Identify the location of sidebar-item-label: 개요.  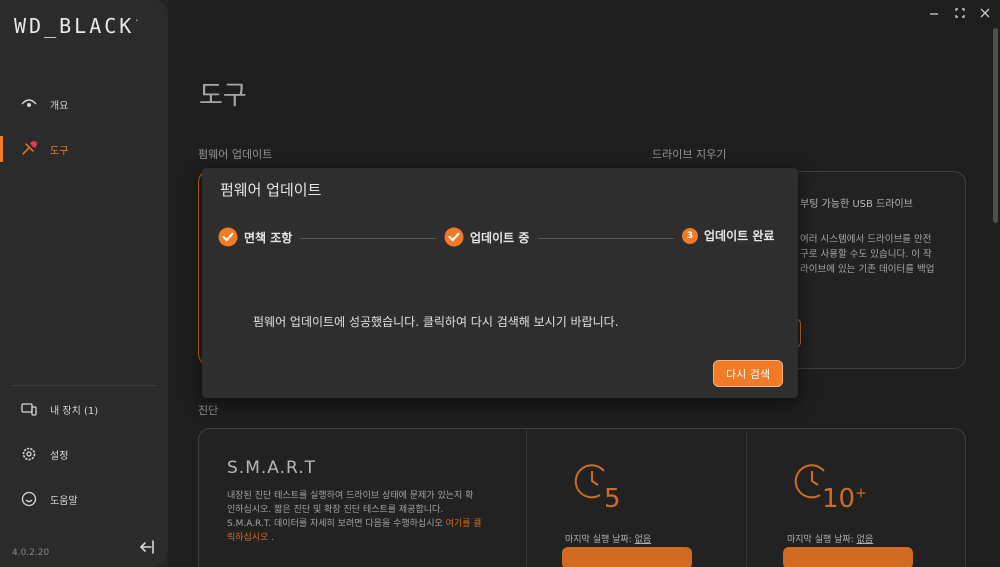
(59, 106).